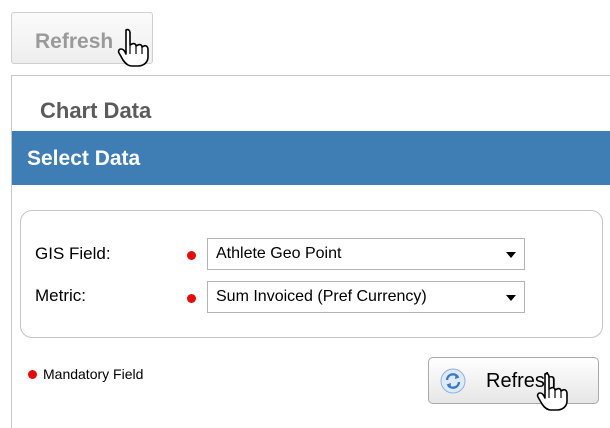 The height and width of the screenshot is (428, 610). What do you see at coordinates (453, 381) in the screenshot?
I see `refresh-arrows-icon` at bounding box center [453, 381].